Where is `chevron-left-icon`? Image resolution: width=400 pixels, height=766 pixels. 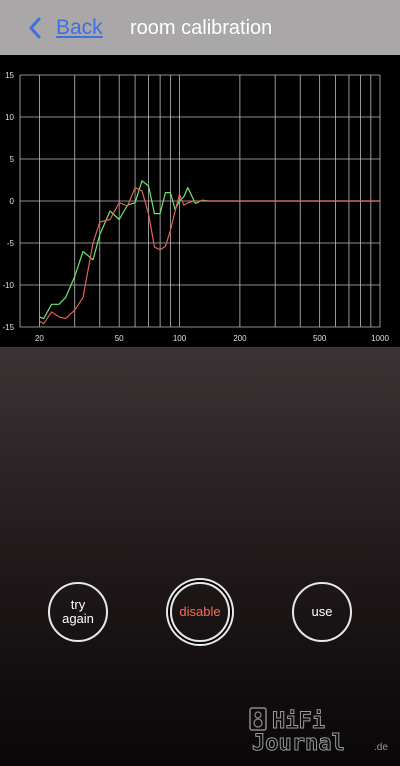 chevron-left-icon is located at coordinates (35, 28).